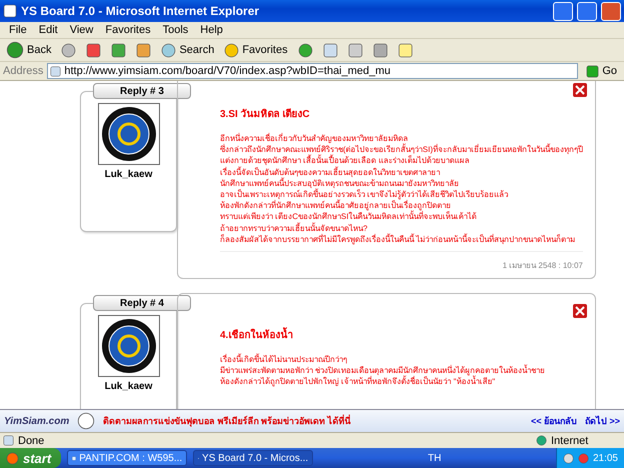 The height and width of the screenshot is (468, 624). Describe the element at coordinates (605, 458) in the screenshot. I see `clock: 21:05` at that location.